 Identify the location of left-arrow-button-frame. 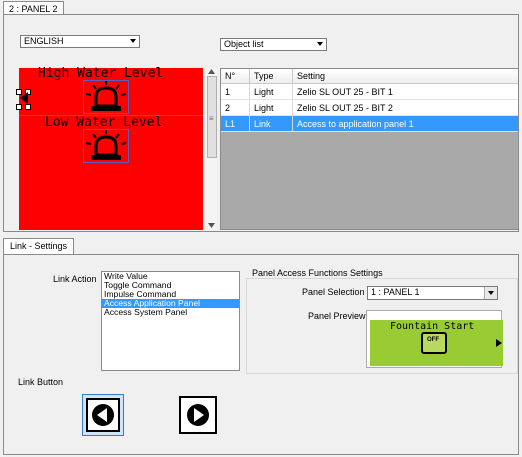
(103, 415).